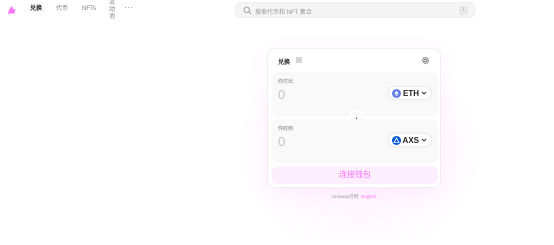 This screenshot has width=554, height=245. I want to click on axs-icon, so click(396, 140).